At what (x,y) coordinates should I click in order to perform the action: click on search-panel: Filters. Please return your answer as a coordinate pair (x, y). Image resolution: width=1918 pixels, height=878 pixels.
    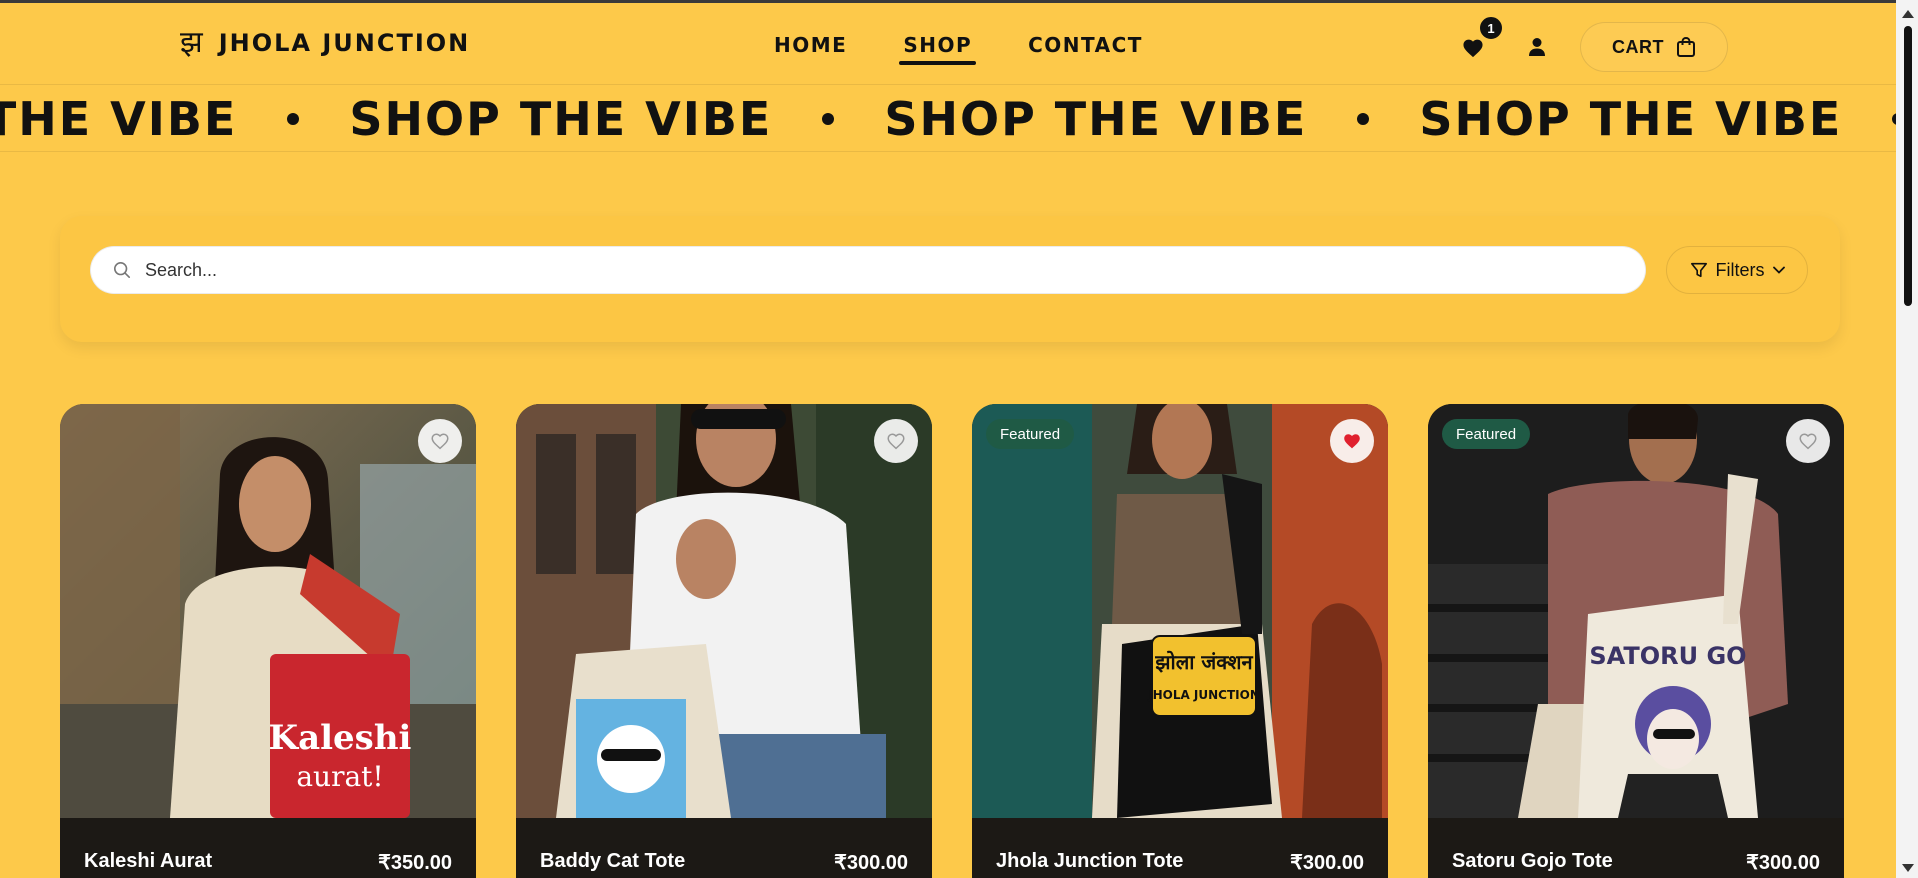
    Looking at the image, I should click on (950, 279).